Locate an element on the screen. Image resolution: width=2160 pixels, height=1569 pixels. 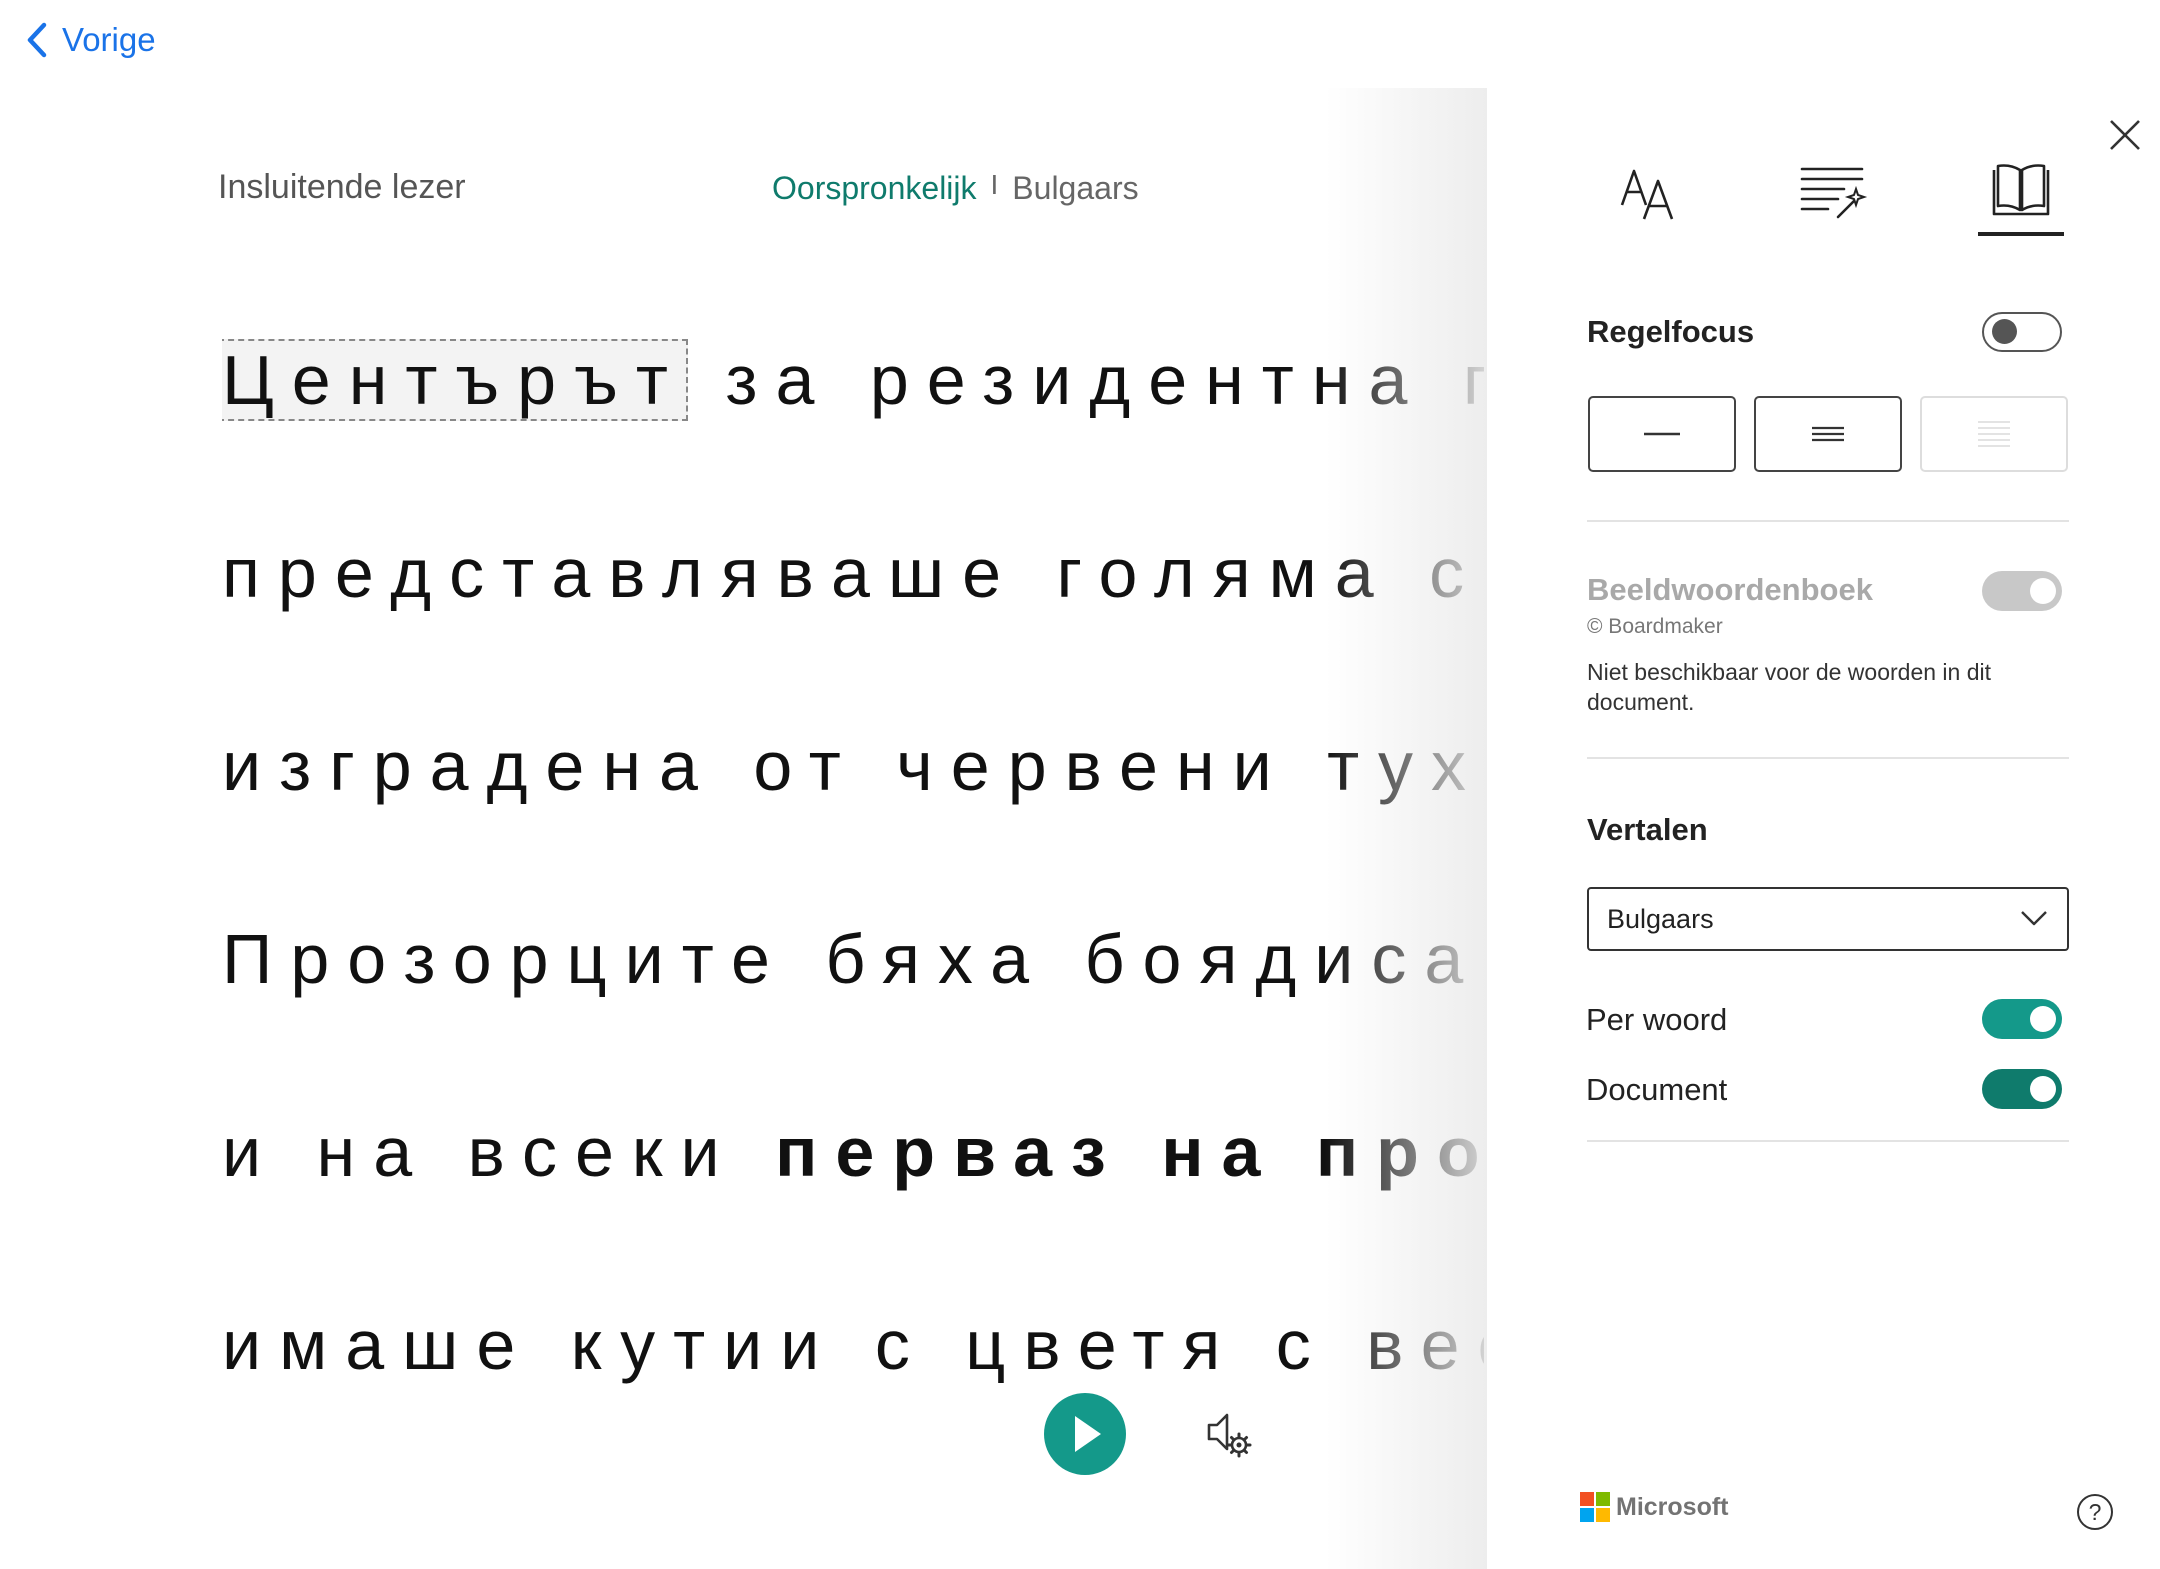
picture-dictionary-credit: © Boardmaker is located at coordinates (1655, 626).